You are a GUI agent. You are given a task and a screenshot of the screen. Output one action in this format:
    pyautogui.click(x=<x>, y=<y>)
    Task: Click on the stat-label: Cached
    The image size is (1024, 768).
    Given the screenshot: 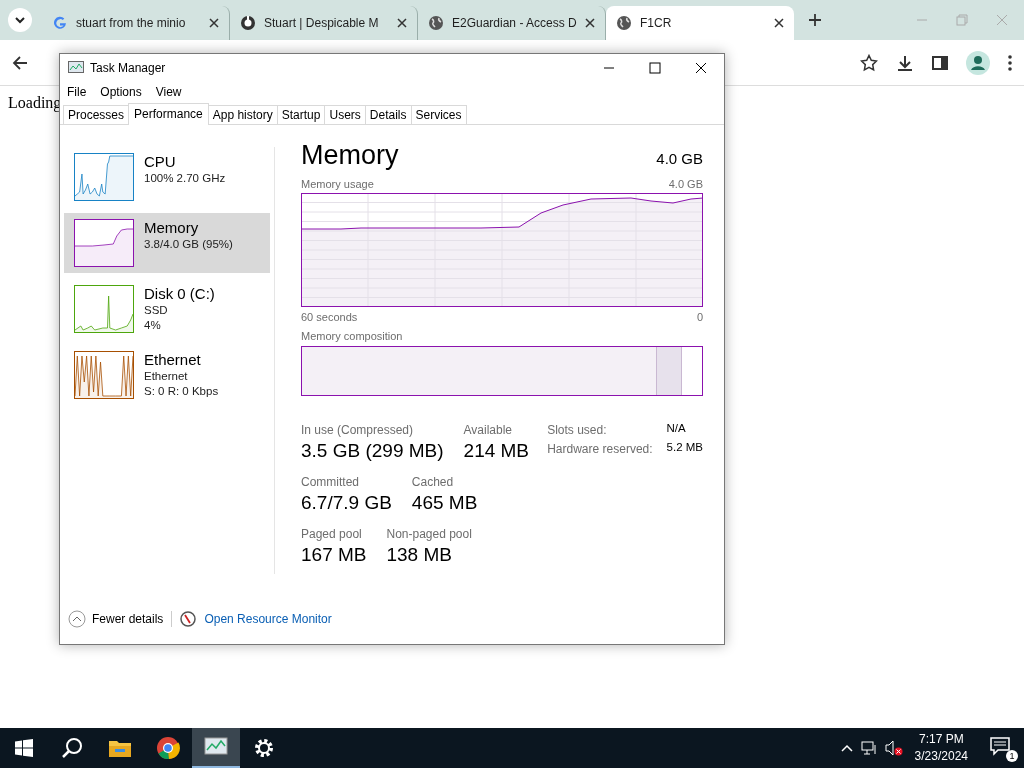 What is the action you would take?
    pyautogui.click(x=433, y=482)
    